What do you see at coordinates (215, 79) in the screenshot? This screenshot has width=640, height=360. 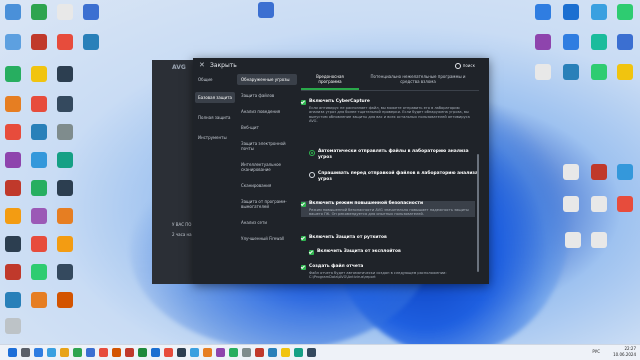 I see `nav-item: Общие` at bounding box center [215, 79].